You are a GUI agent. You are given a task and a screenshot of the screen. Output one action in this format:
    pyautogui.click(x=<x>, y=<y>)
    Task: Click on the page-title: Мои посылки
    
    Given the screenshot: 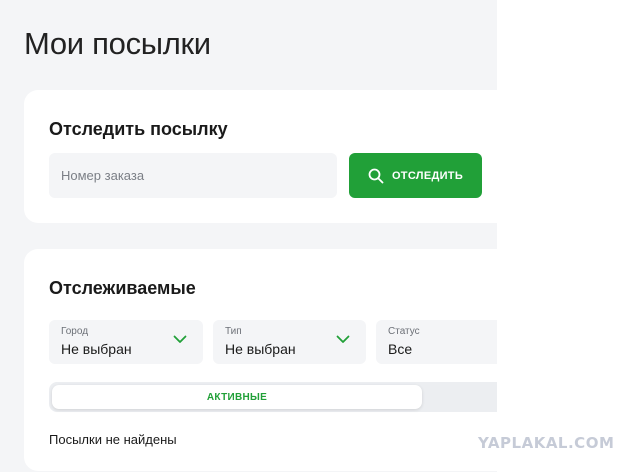 What is the action you would take?
    pyautogui.click(x=117, y=43)
    